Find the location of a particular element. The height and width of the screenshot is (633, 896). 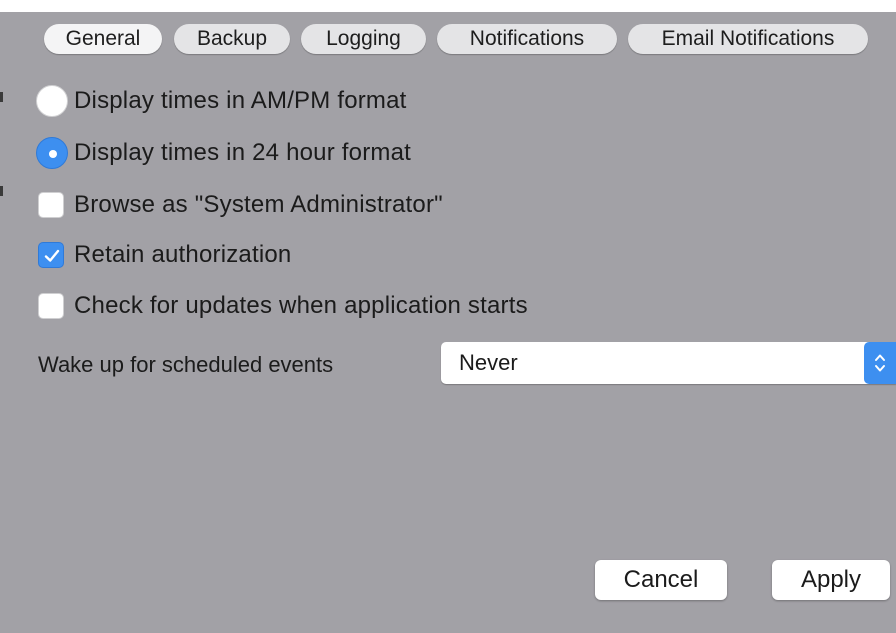

select-arrows-icon is located at coordinates (880, 363).